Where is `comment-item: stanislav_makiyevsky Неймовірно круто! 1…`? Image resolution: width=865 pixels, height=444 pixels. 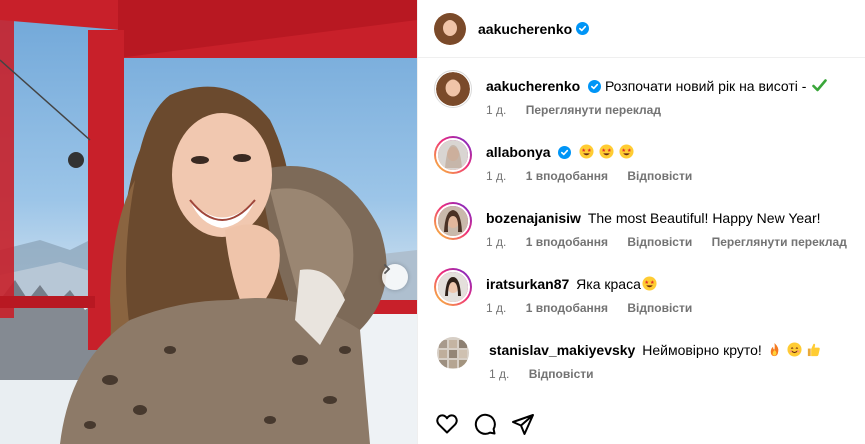 comment-item: stanislav_makiyevsky Неймовірно круто! 1… is located at coordinates (641, 357).